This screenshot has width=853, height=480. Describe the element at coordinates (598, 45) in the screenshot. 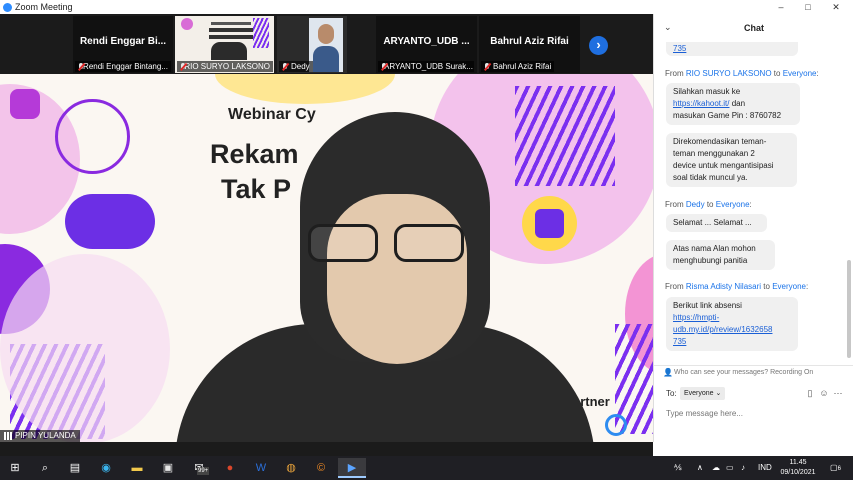

I see `next-page-button: ›` at that location.